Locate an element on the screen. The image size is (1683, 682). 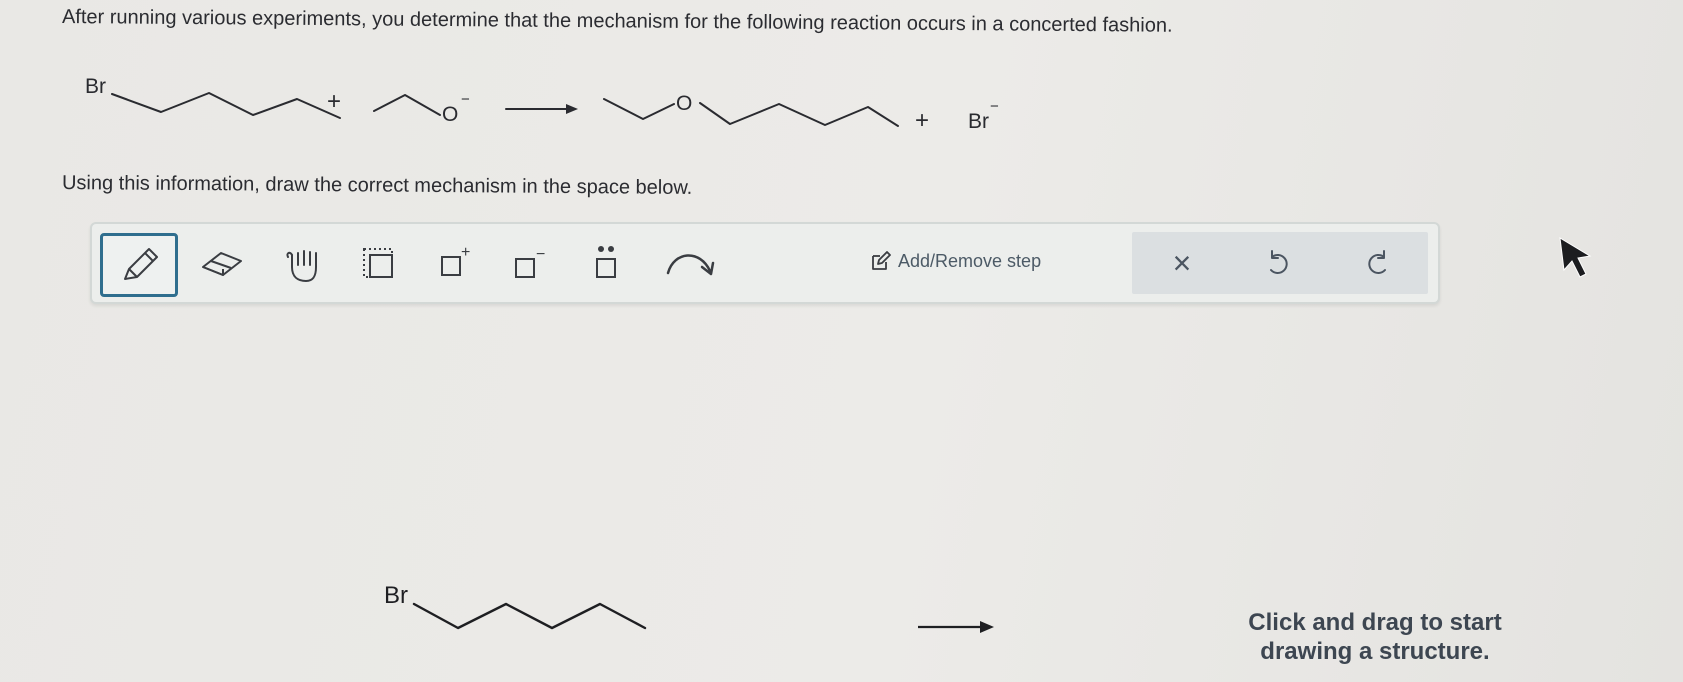
reactant1-br-label: Br is located at coordinates (95, 86).